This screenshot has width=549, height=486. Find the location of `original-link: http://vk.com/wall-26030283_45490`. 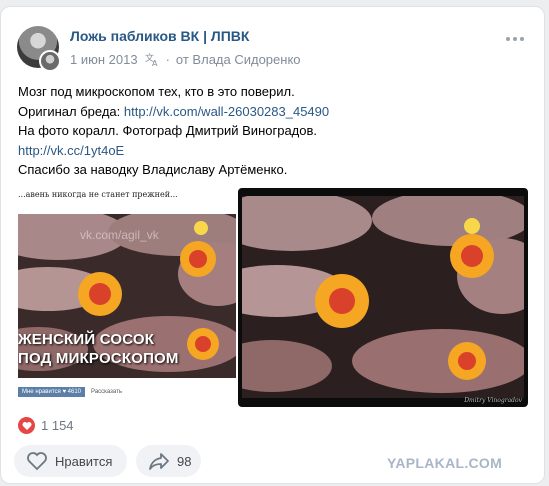

original-link: http://vk.com/wall-26030283_45490 is located at coordinates (226, 111).